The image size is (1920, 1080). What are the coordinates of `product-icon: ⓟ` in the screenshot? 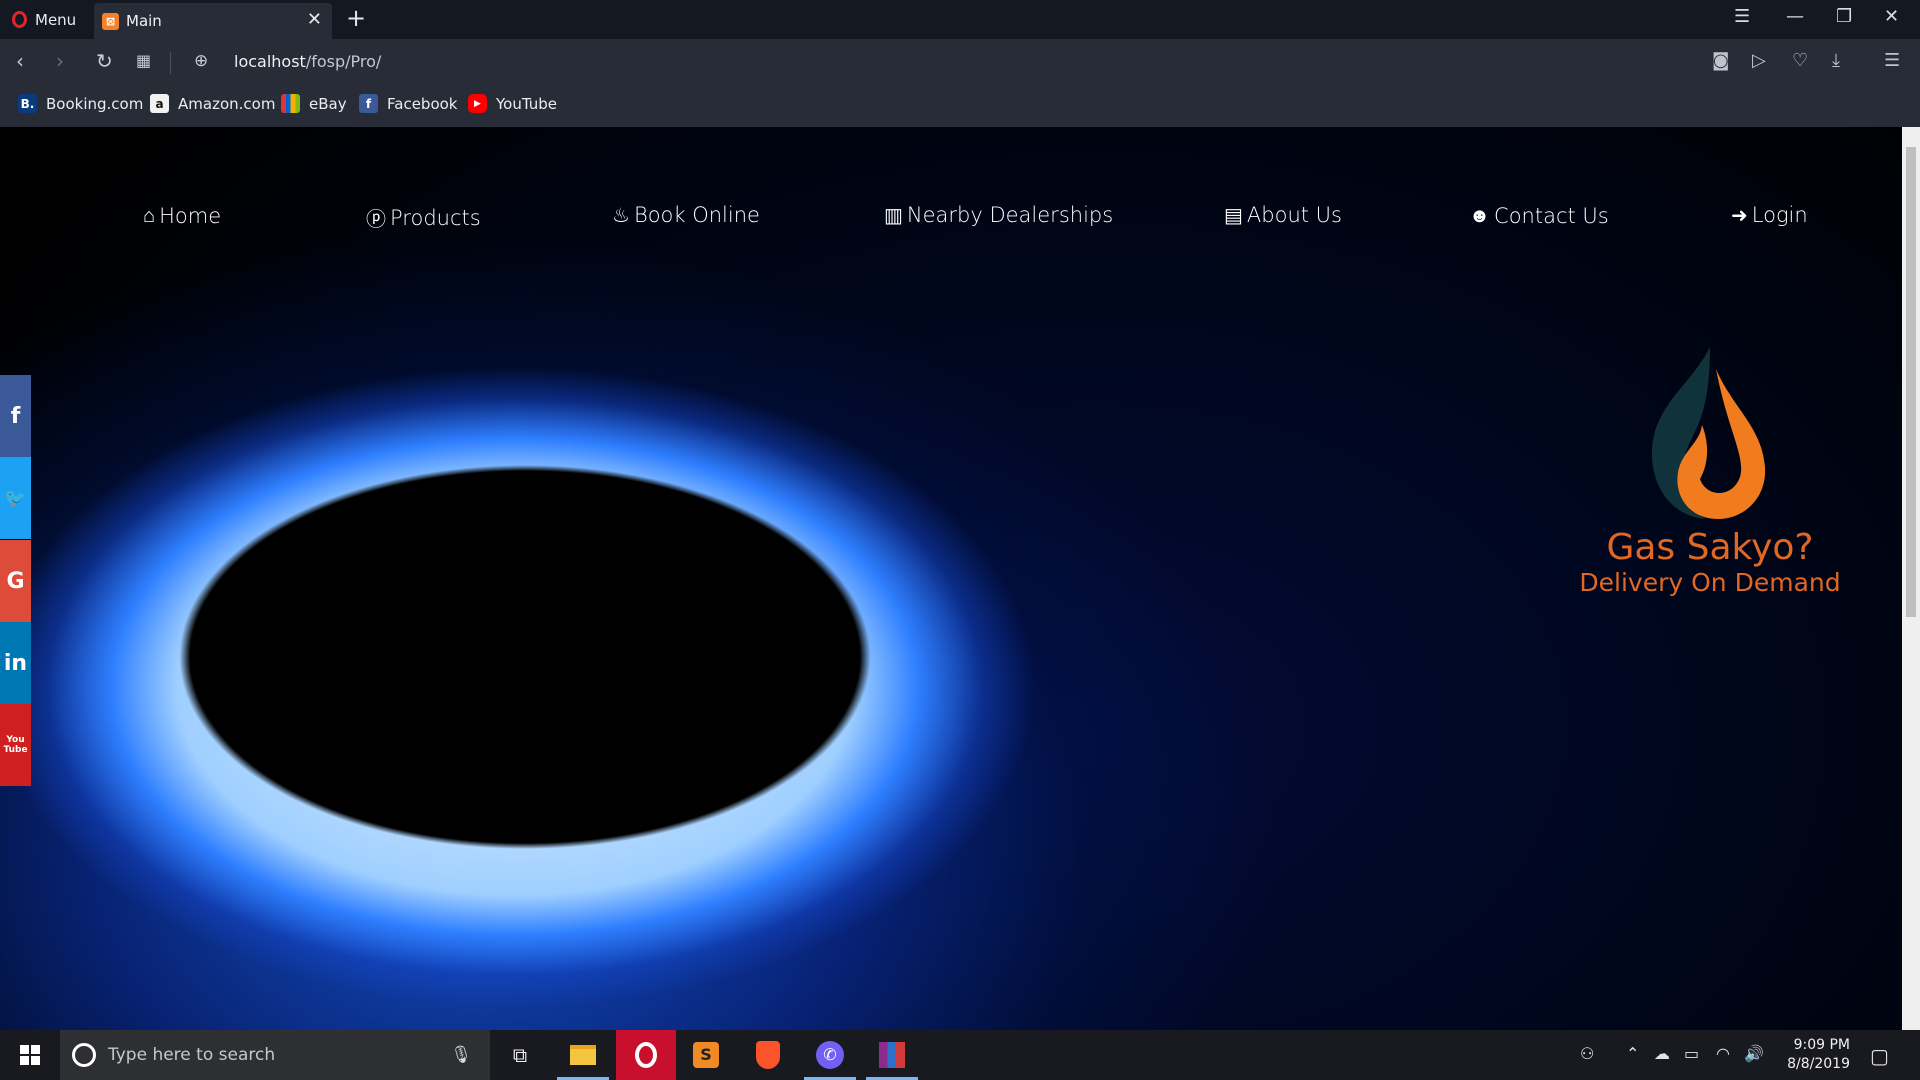 It's located at (376, 219).